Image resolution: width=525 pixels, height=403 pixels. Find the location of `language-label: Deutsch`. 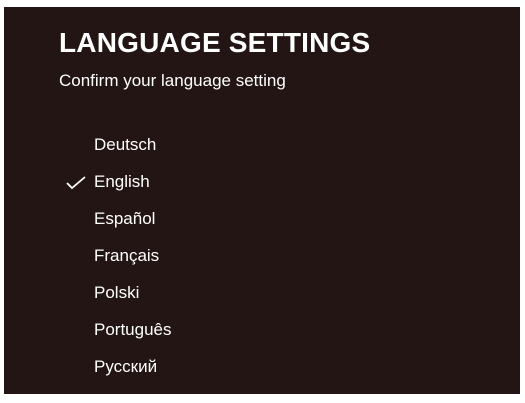

language-label: Deutsch is located at coordinates (125, 144).